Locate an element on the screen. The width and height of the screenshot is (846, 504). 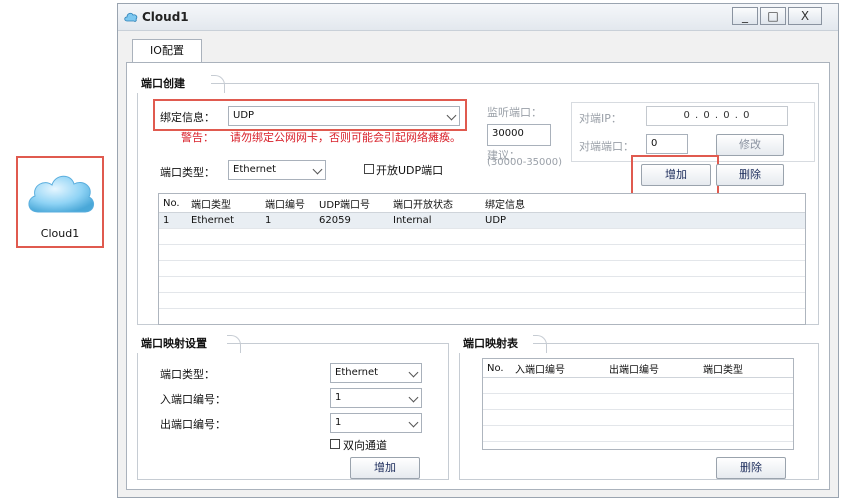
table-cell: 62059 is located at coordinates (352, 220).